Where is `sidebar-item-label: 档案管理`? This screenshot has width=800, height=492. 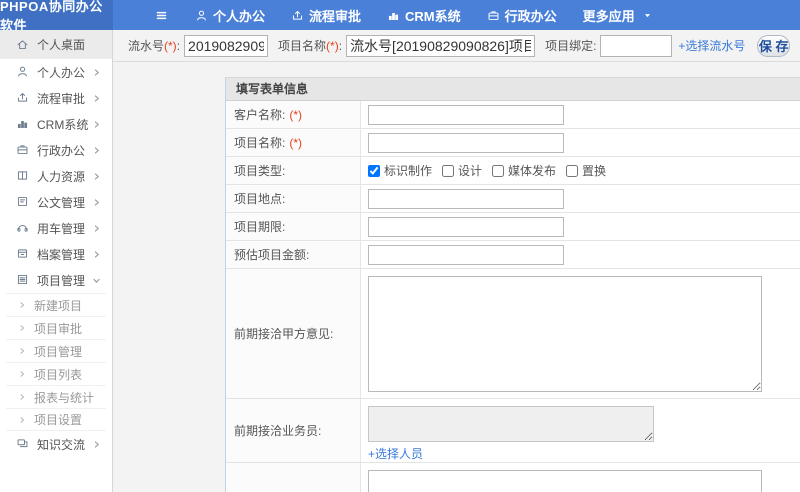 sidebar-item-label: 档案管理 is located at coordinates (61, 254).